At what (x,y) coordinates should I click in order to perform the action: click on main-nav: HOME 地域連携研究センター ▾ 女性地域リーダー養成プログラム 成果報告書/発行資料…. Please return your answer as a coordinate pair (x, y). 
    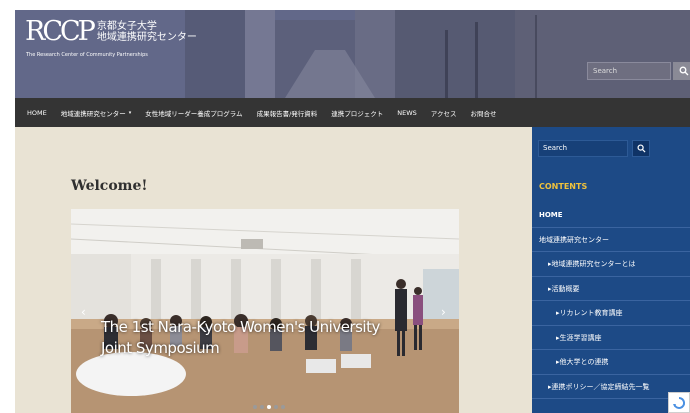
    Looking at the image, I should click on (352, 112).